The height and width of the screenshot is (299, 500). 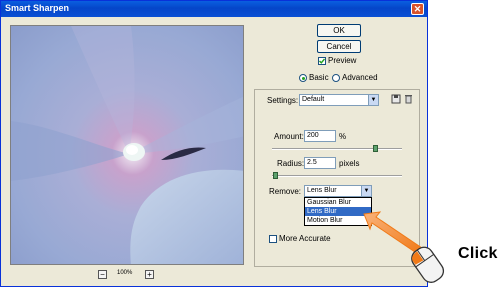 What do you see at coordinates (214, 9) in the screenshot?
I see `title-bar: Smart Sharpen ✕` at bounding box center [214, 9].